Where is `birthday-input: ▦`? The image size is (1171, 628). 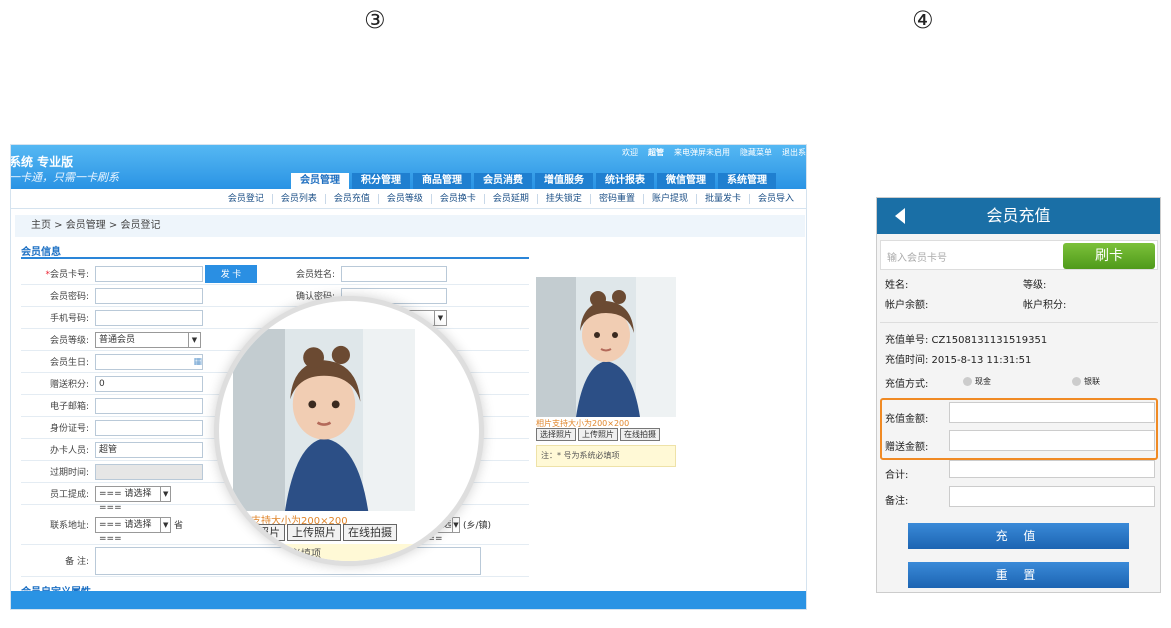 birthday-input: ▦ is located at coordinates (149, 361).